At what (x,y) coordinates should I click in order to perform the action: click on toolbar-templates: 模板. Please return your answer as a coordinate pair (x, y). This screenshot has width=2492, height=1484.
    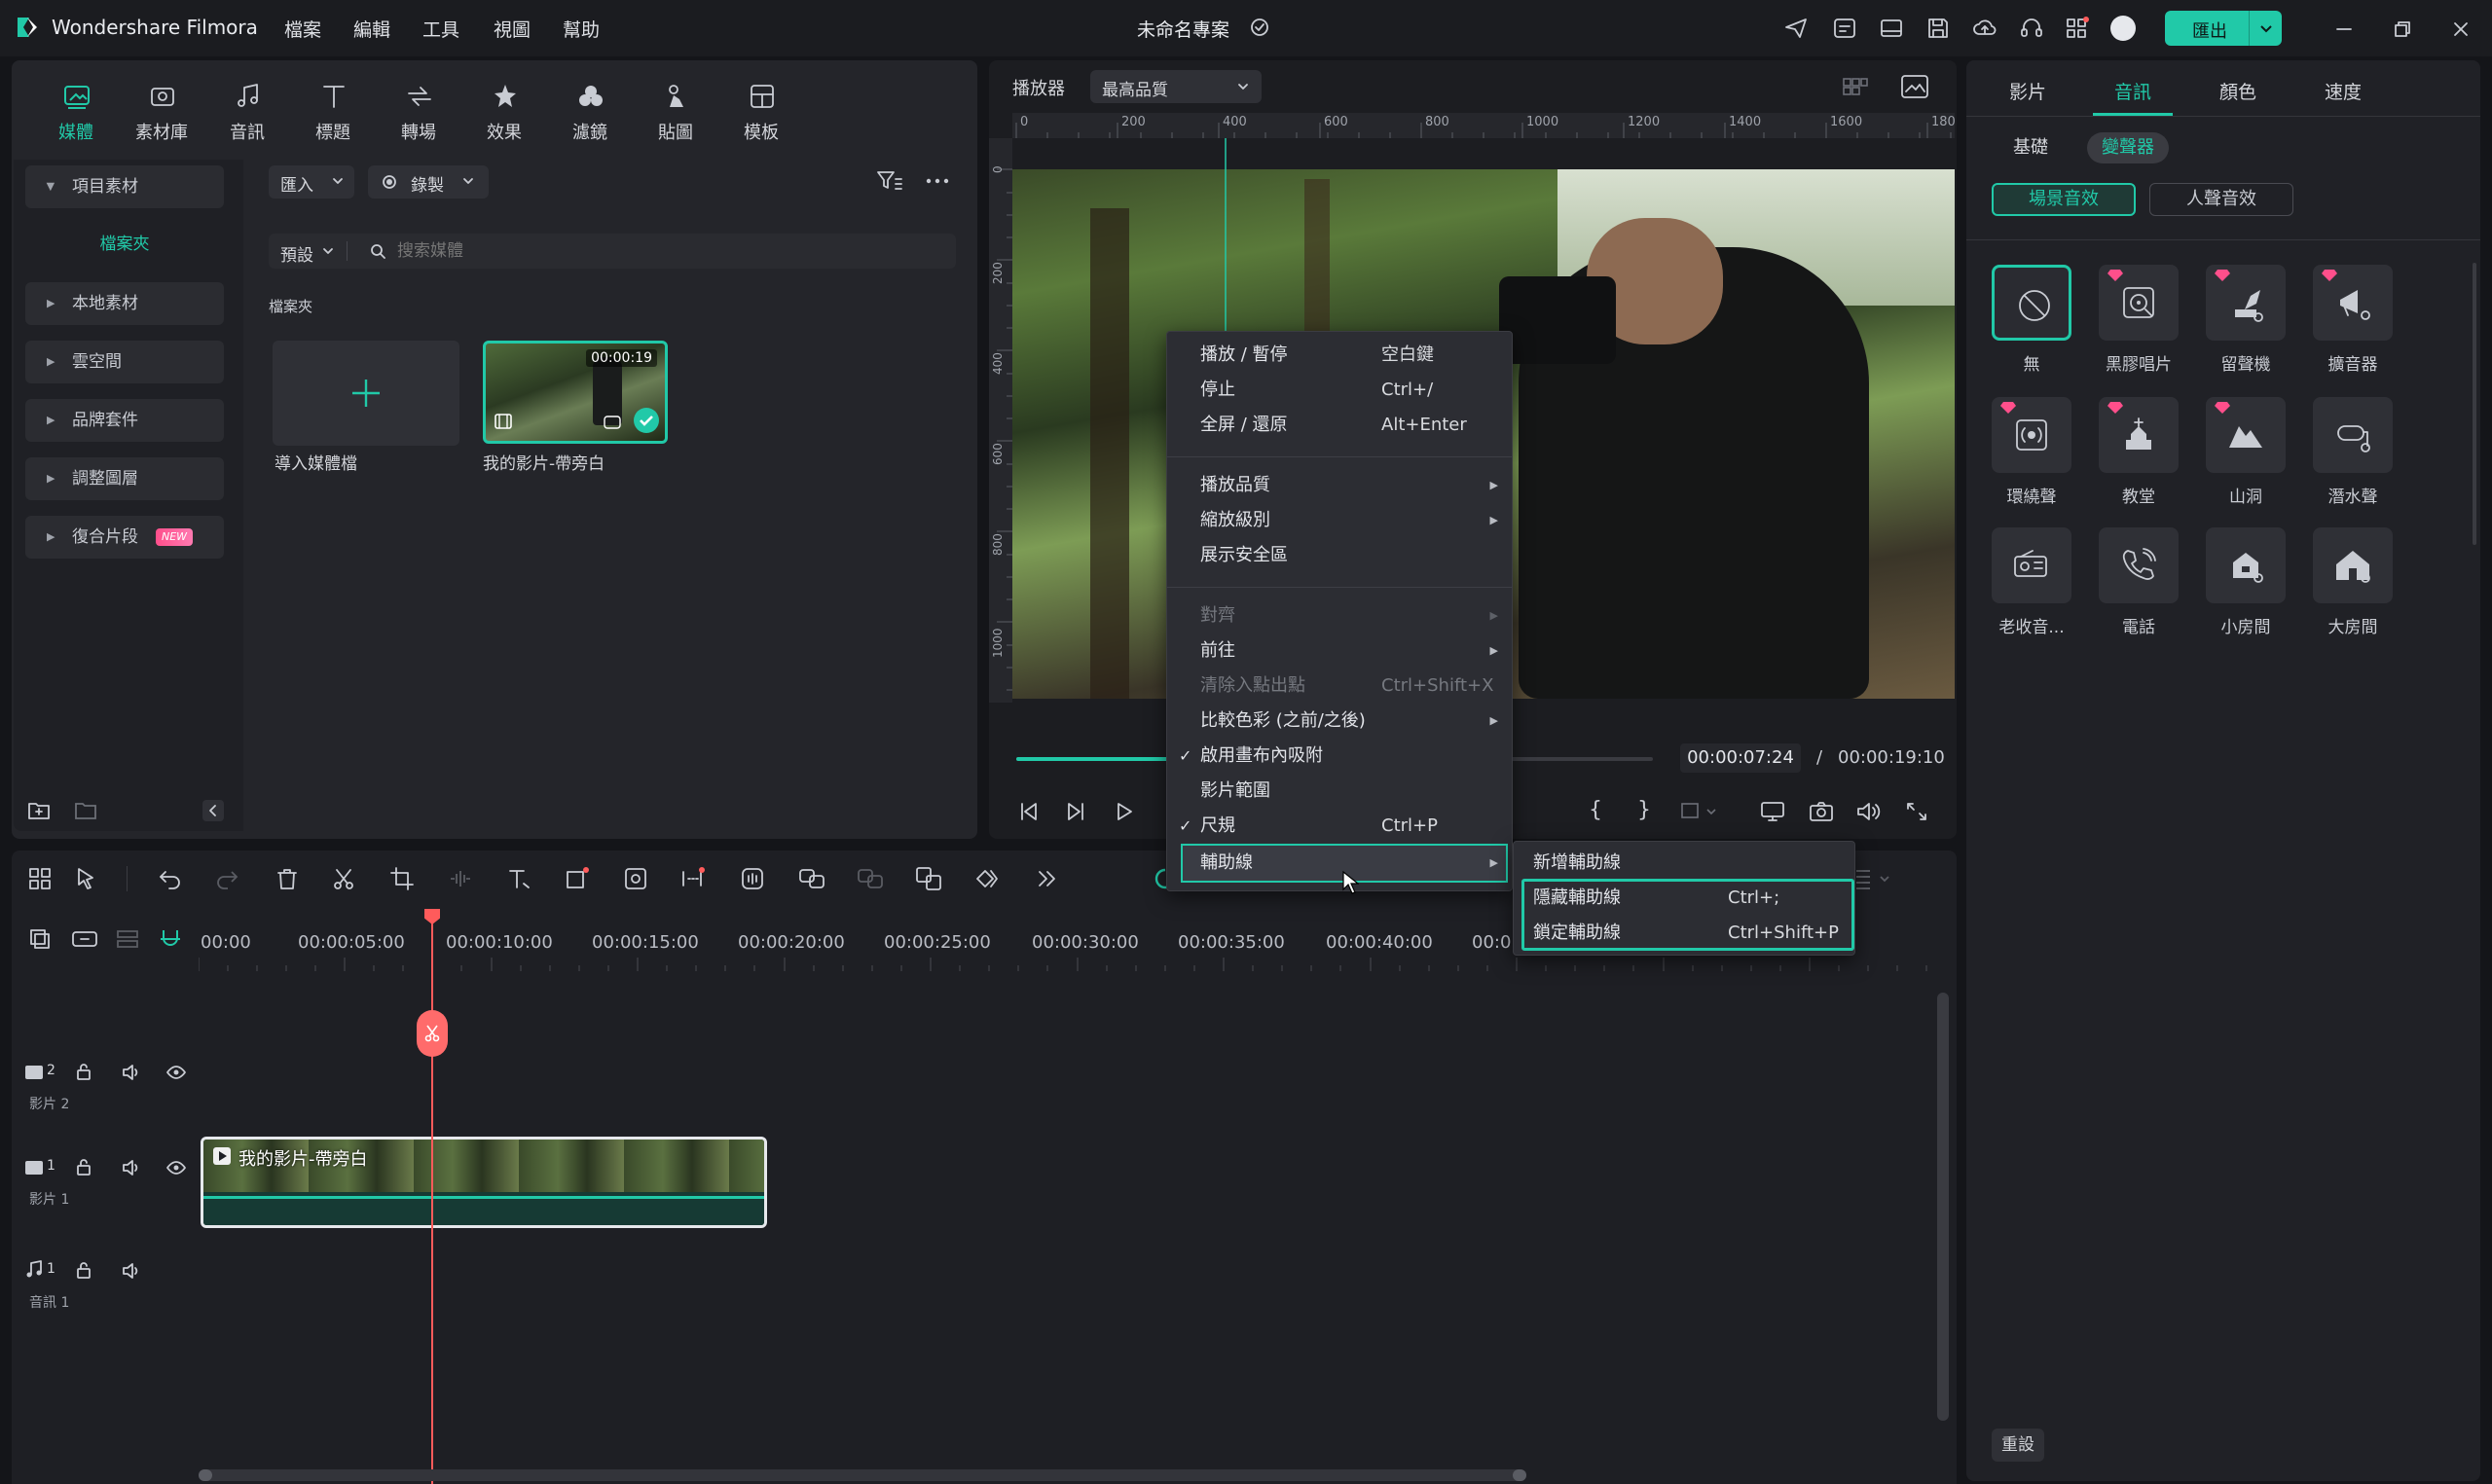
    Looking at the image, I should click on (761, 107).